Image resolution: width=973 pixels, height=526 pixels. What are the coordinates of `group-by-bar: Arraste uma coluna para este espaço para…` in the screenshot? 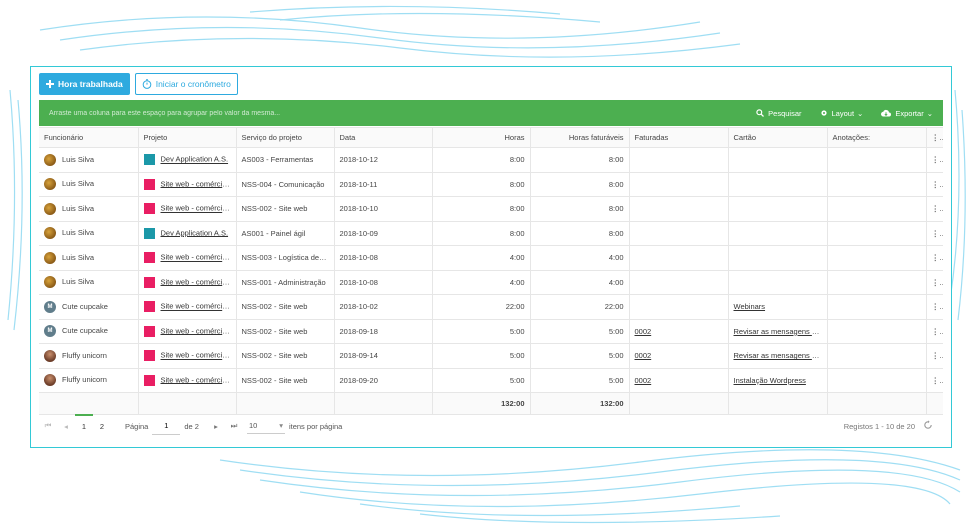 It's located at (491, 113).